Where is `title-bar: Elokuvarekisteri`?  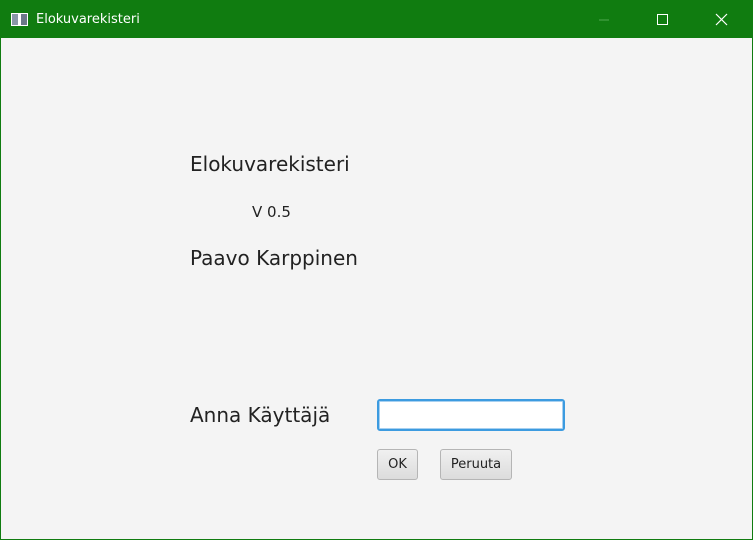
title-bar: Elokuvarekisteri is located at coordinates (376, 19).